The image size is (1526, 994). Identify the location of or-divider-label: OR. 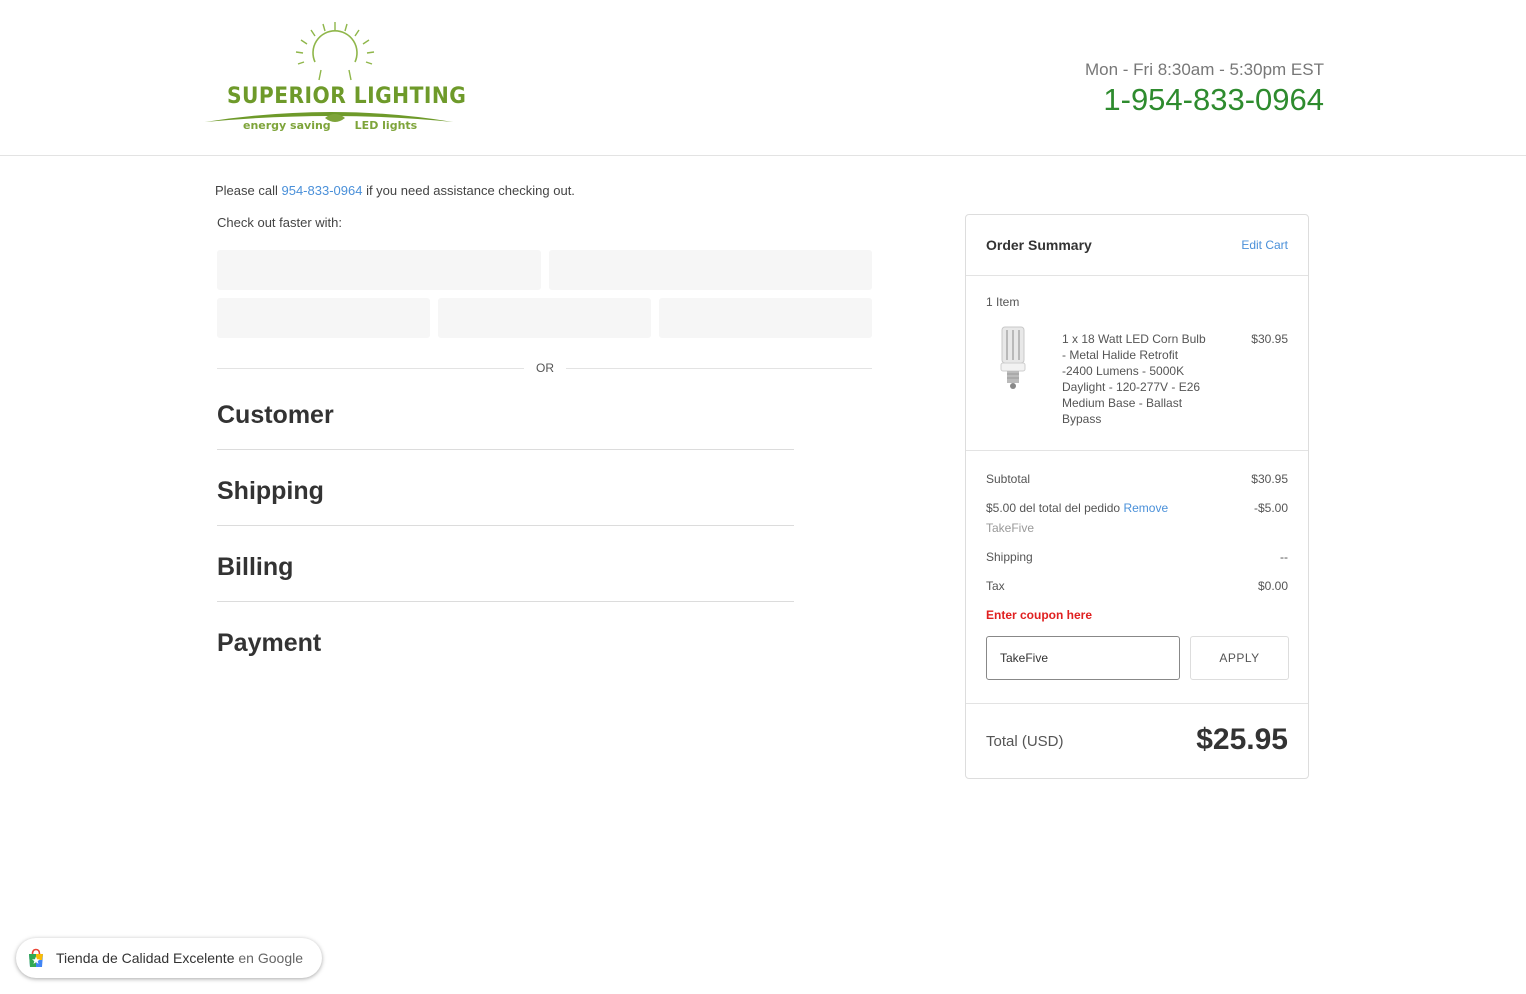
(545, 368).